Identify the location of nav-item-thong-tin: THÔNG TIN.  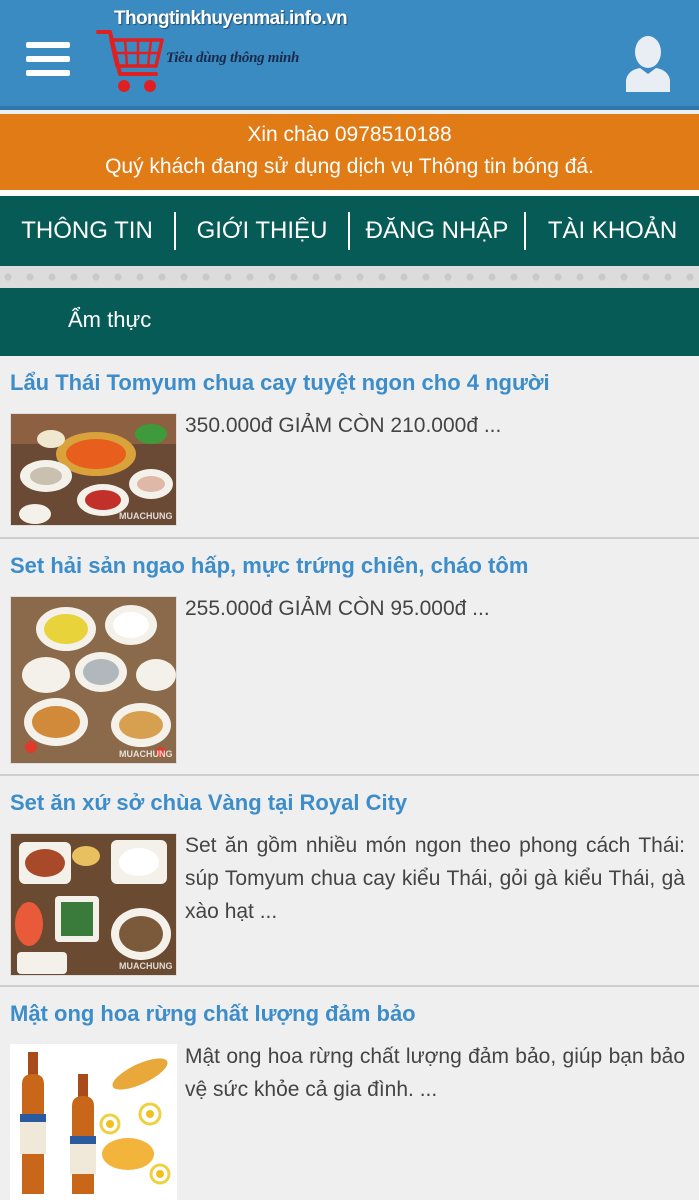
(87, 231).